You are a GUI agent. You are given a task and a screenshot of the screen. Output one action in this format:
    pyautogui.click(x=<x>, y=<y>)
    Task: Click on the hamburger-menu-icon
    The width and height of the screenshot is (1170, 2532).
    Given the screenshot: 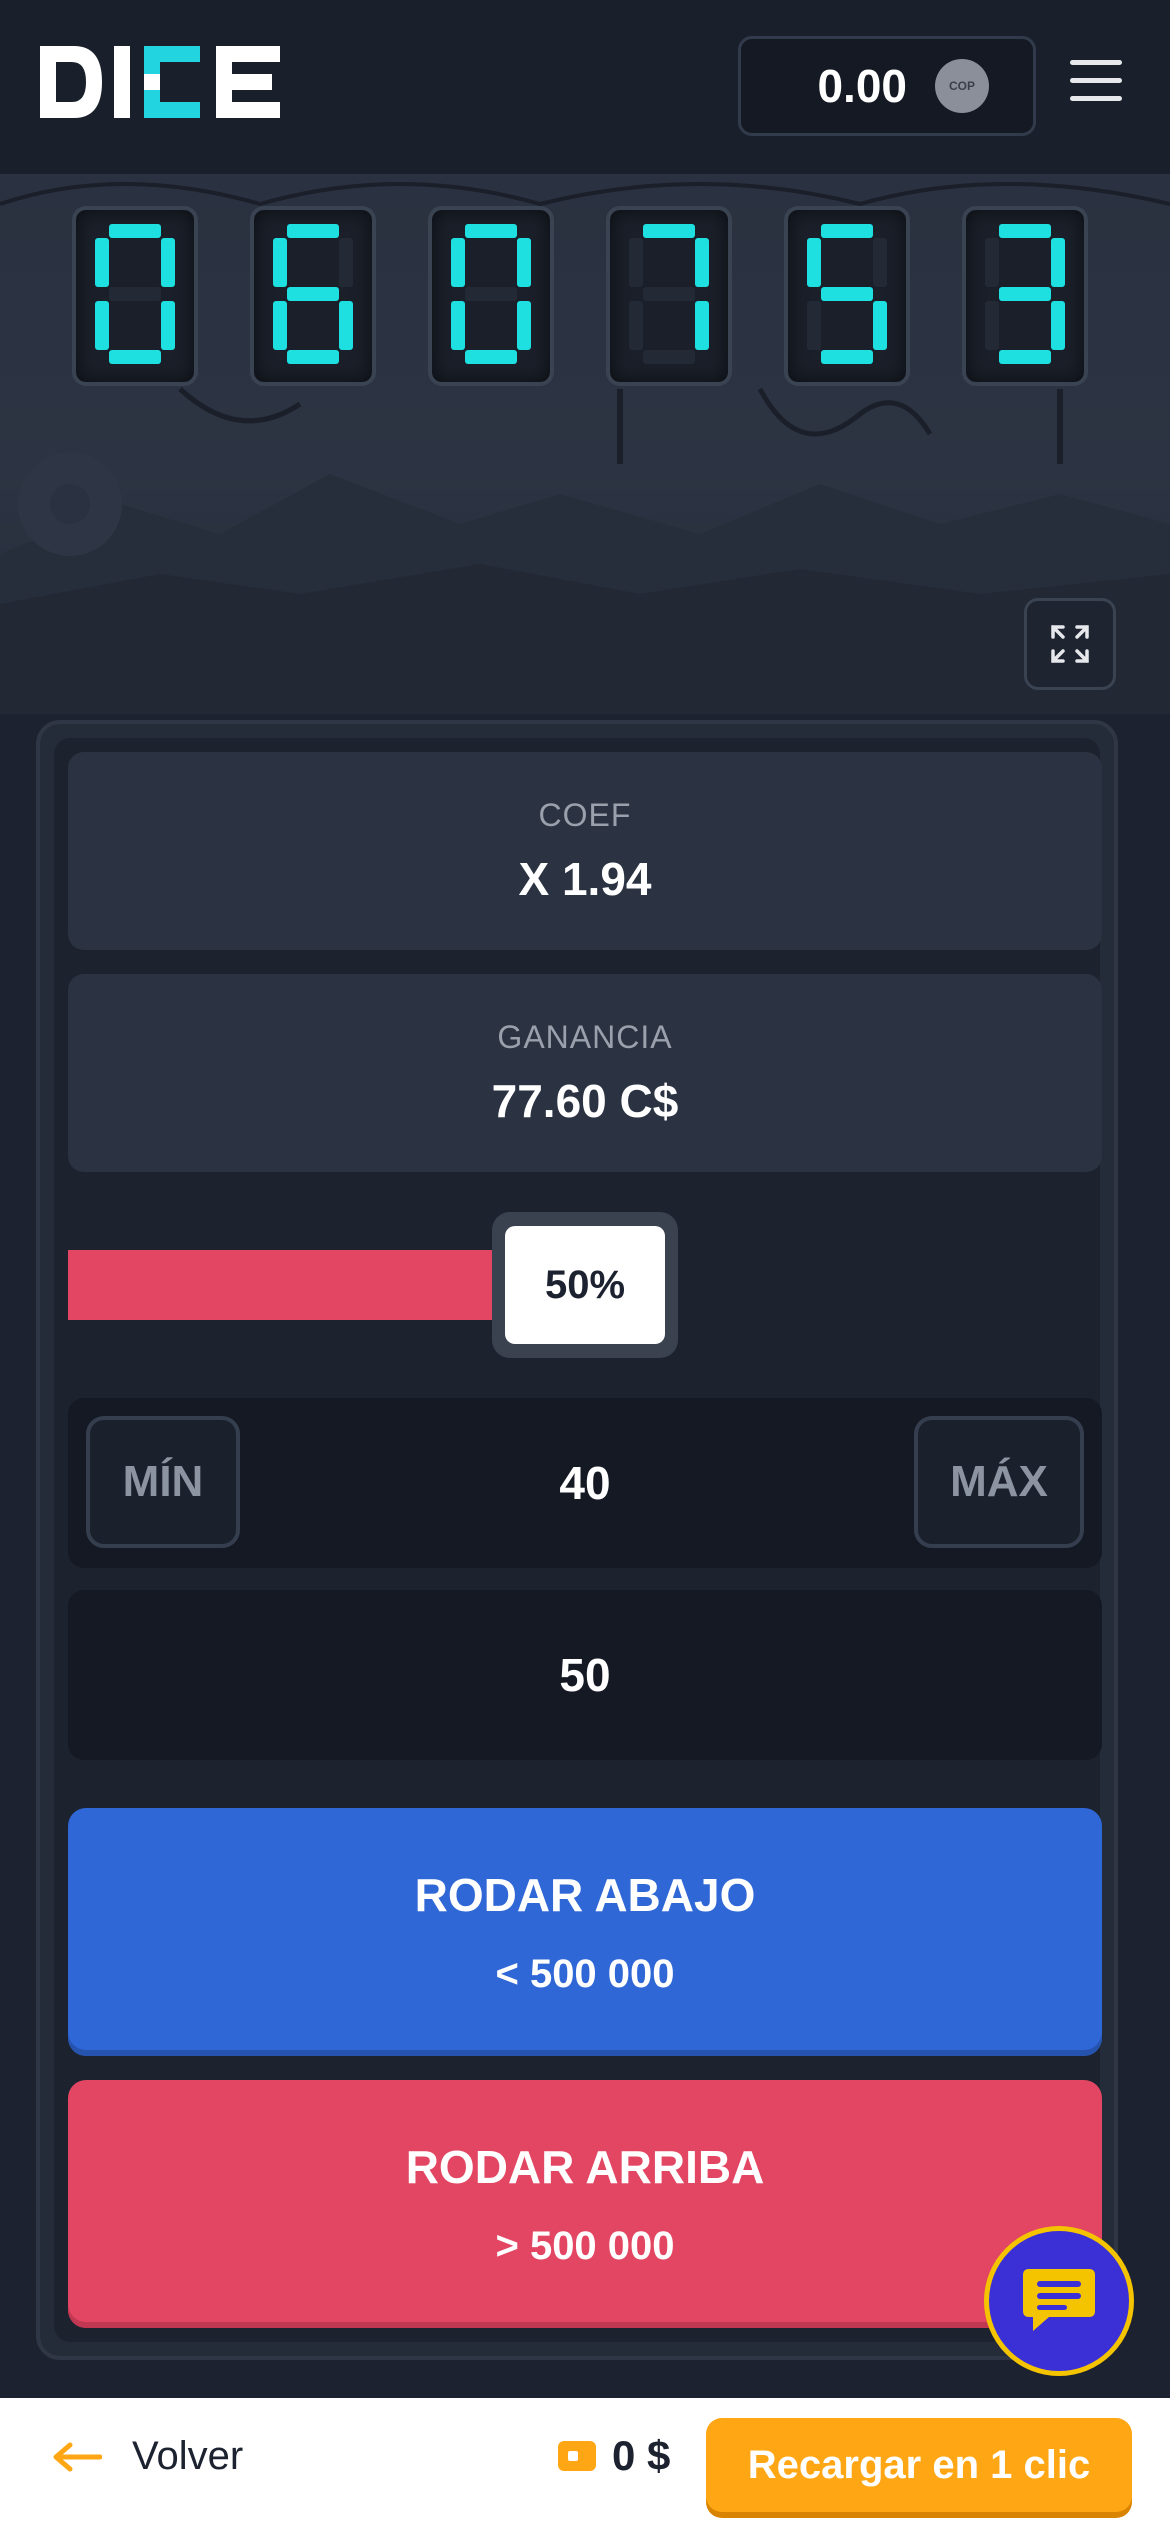 What is the action you would take?
    pyautogui.click(x=1096, y=83)
    